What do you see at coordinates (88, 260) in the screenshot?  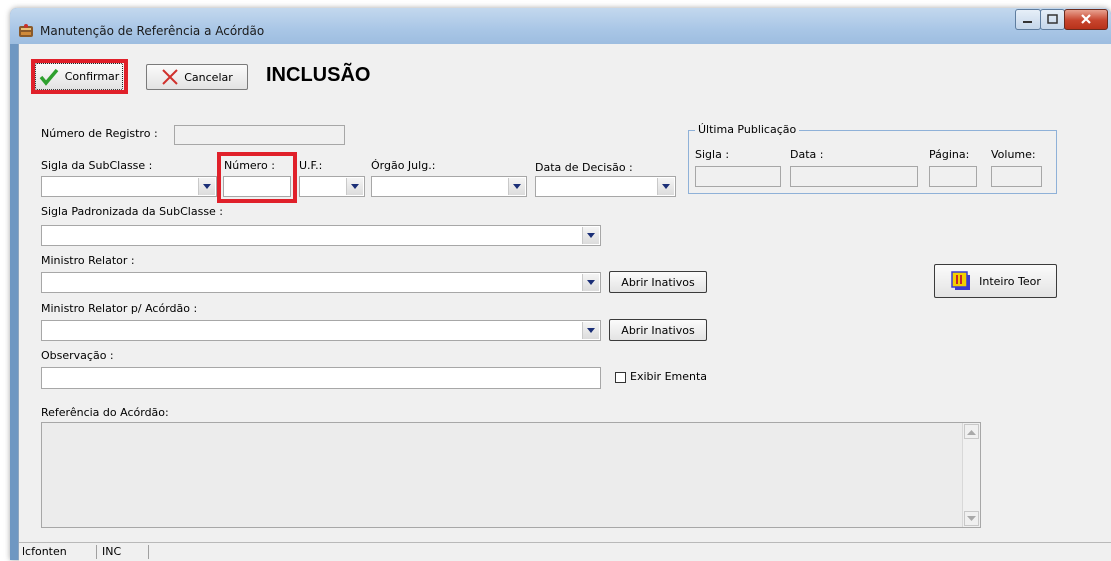 I see `ministro-relator-label: Ministro Relator :` at bounding box center [88, 260].